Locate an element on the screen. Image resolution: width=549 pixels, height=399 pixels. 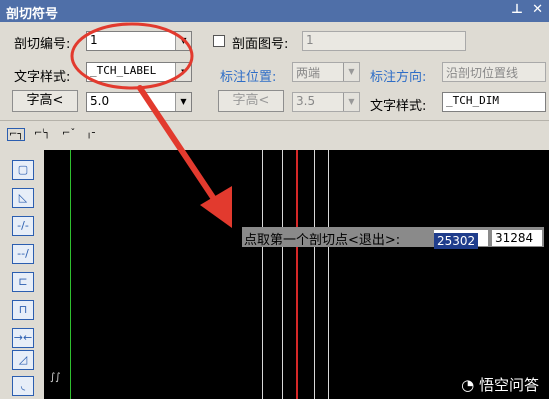
watermark: ◔ 悟空问答 is located at coordinates (500, 385).